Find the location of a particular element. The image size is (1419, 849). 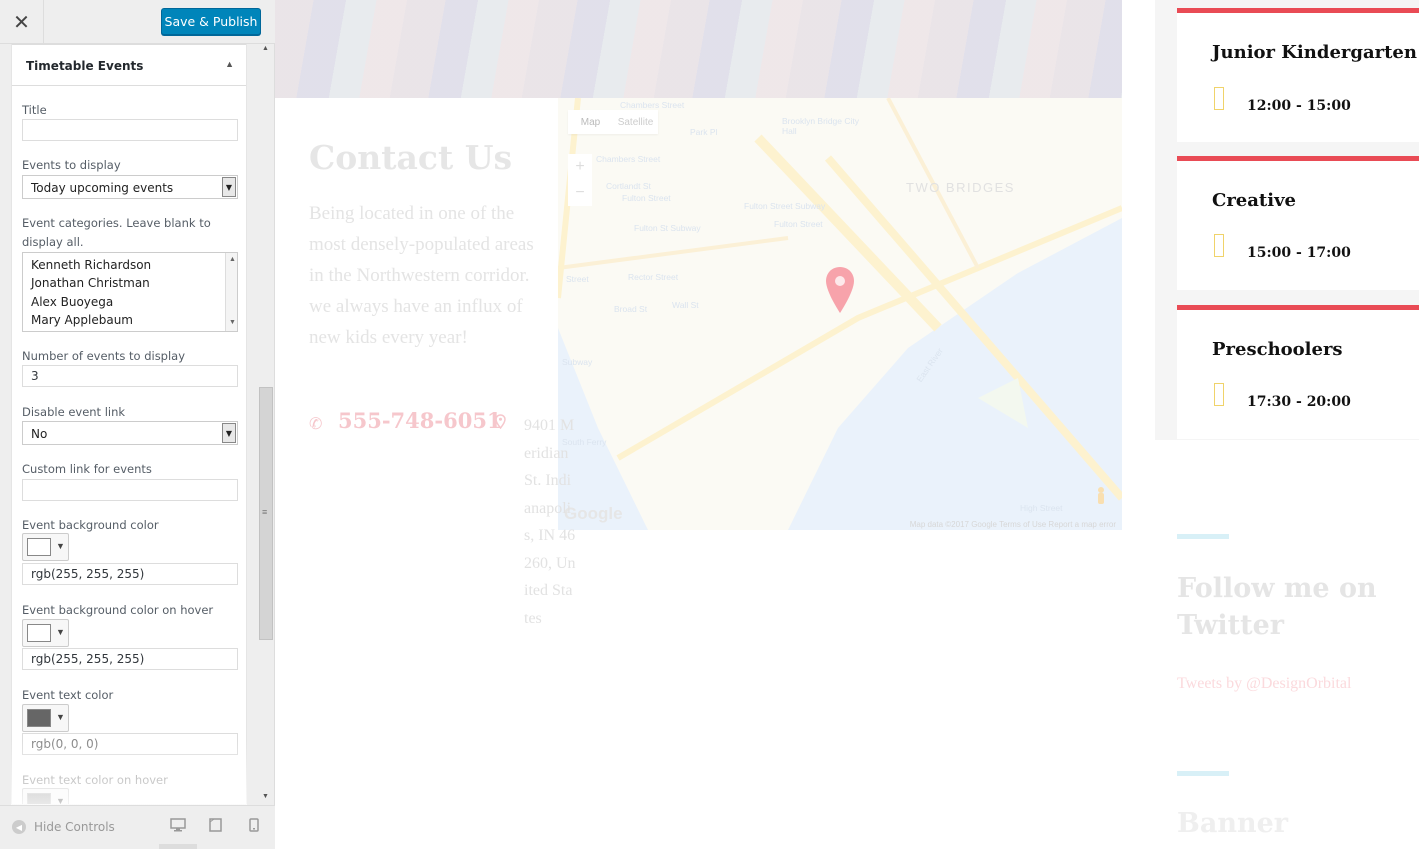

street-label: Brooklyn Bridge City Hall is located at coordinates (821, 126).